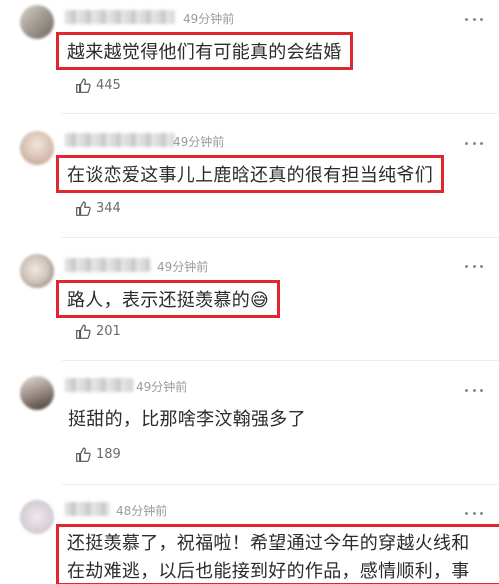 Image resolution: width=499 pixels, height=584 pixels. Describe the element at coordinates (108, 331) in the screenshot. I see `like-count: 201` at that location.